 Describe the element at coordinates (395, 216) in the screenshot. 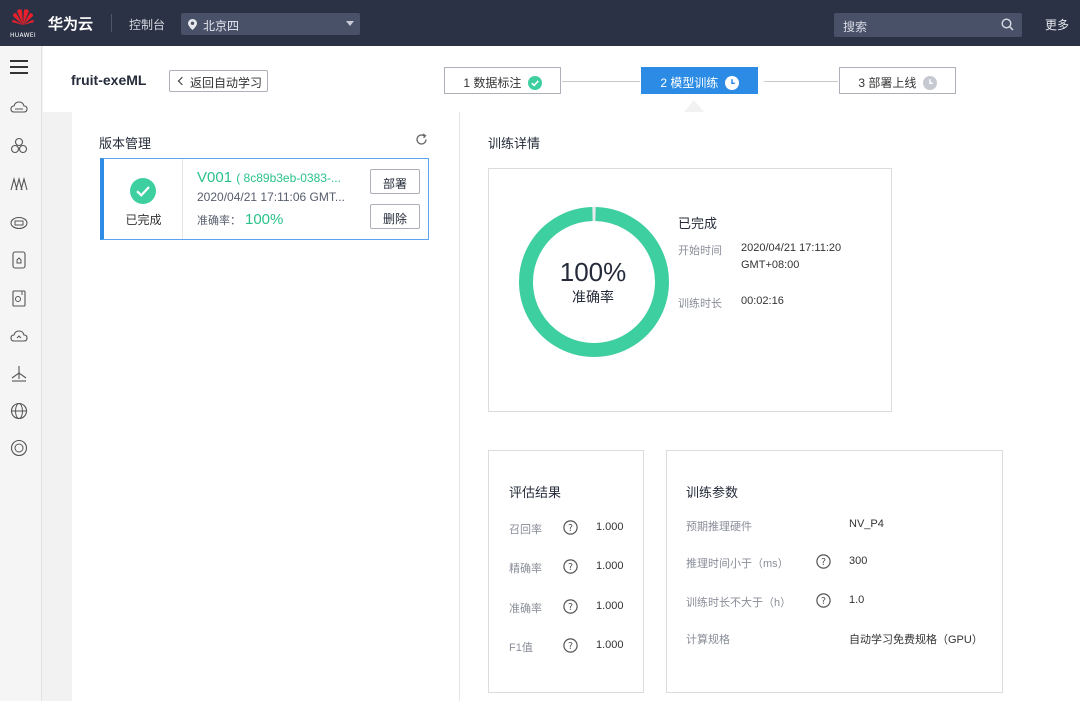

I see `delete-button: 删除` at that location.